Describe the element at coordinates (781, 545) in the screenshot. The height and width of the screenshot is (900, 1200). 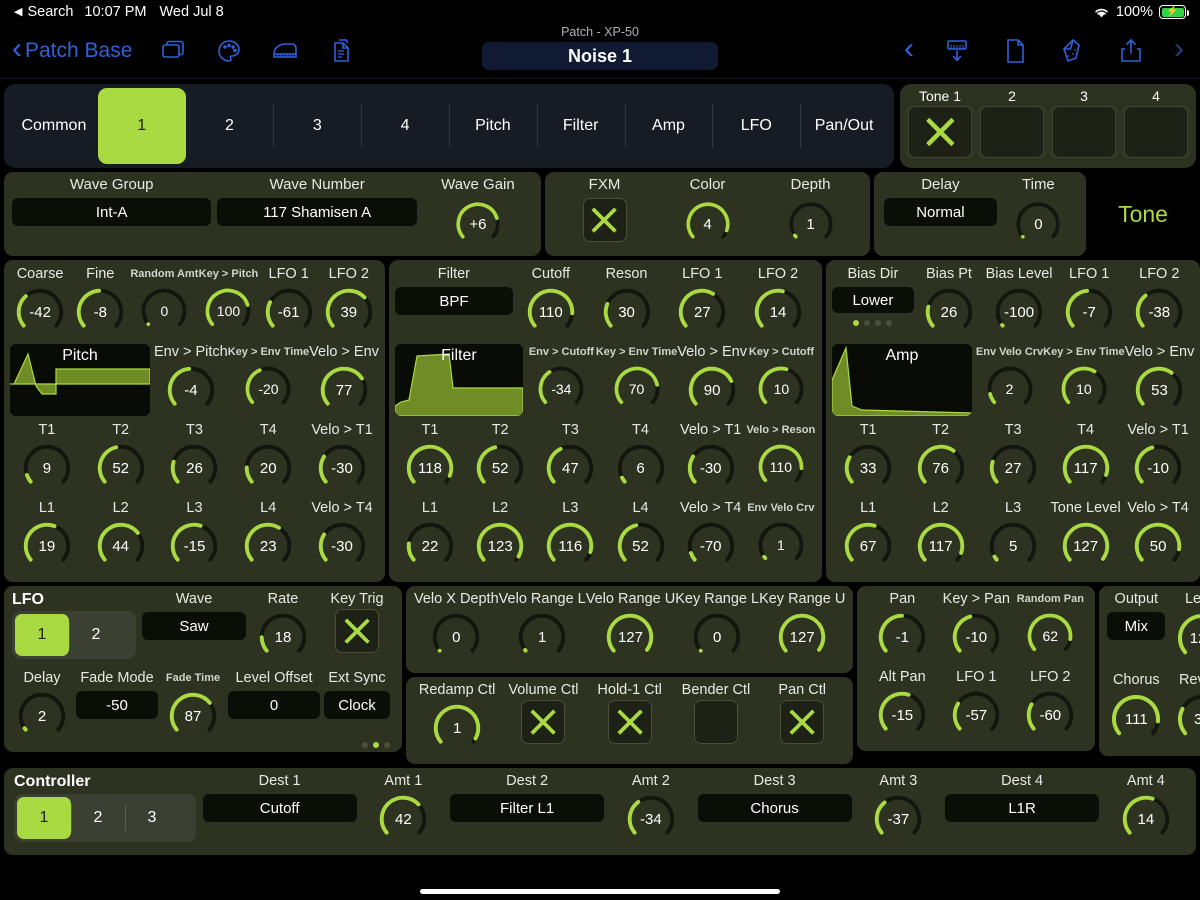
I see `filter-l-knob-5-knob: 1` at that location.